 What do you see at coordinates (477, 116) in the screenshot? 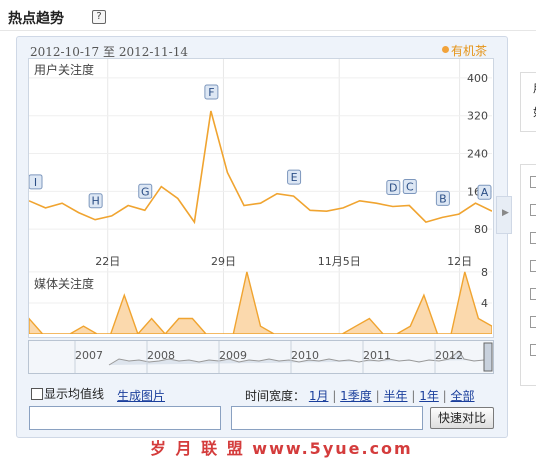
I see `y-tick-label: 320` at bounding box center [477, 116].